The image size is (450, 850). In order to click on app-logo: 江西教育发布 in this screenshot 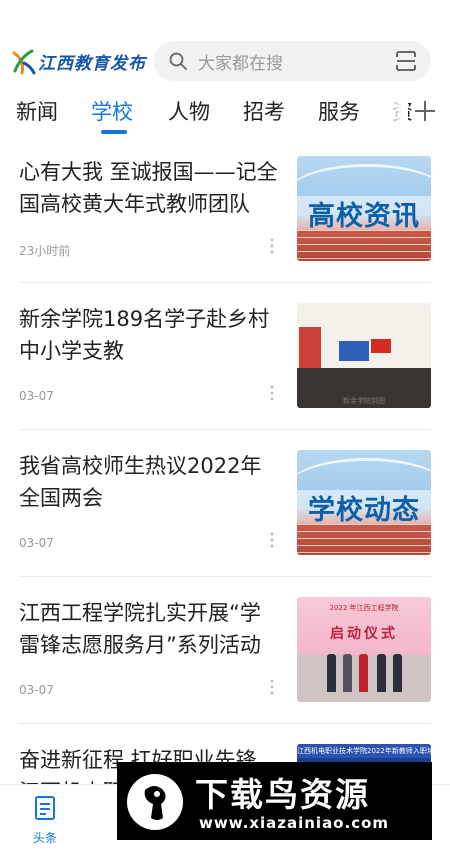, I will do `click(78, 61)`.